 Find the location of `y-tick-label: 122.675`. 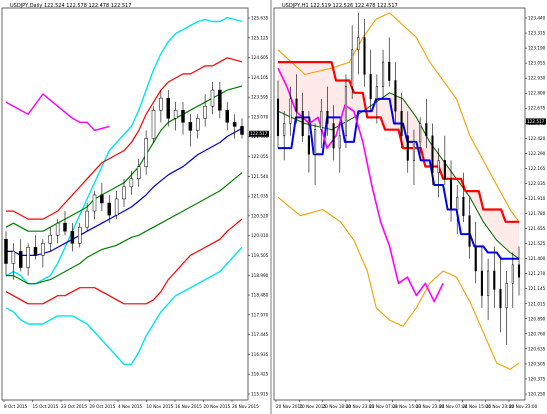

y-tick-label: 122.675 is located at coordinates (537, 108).